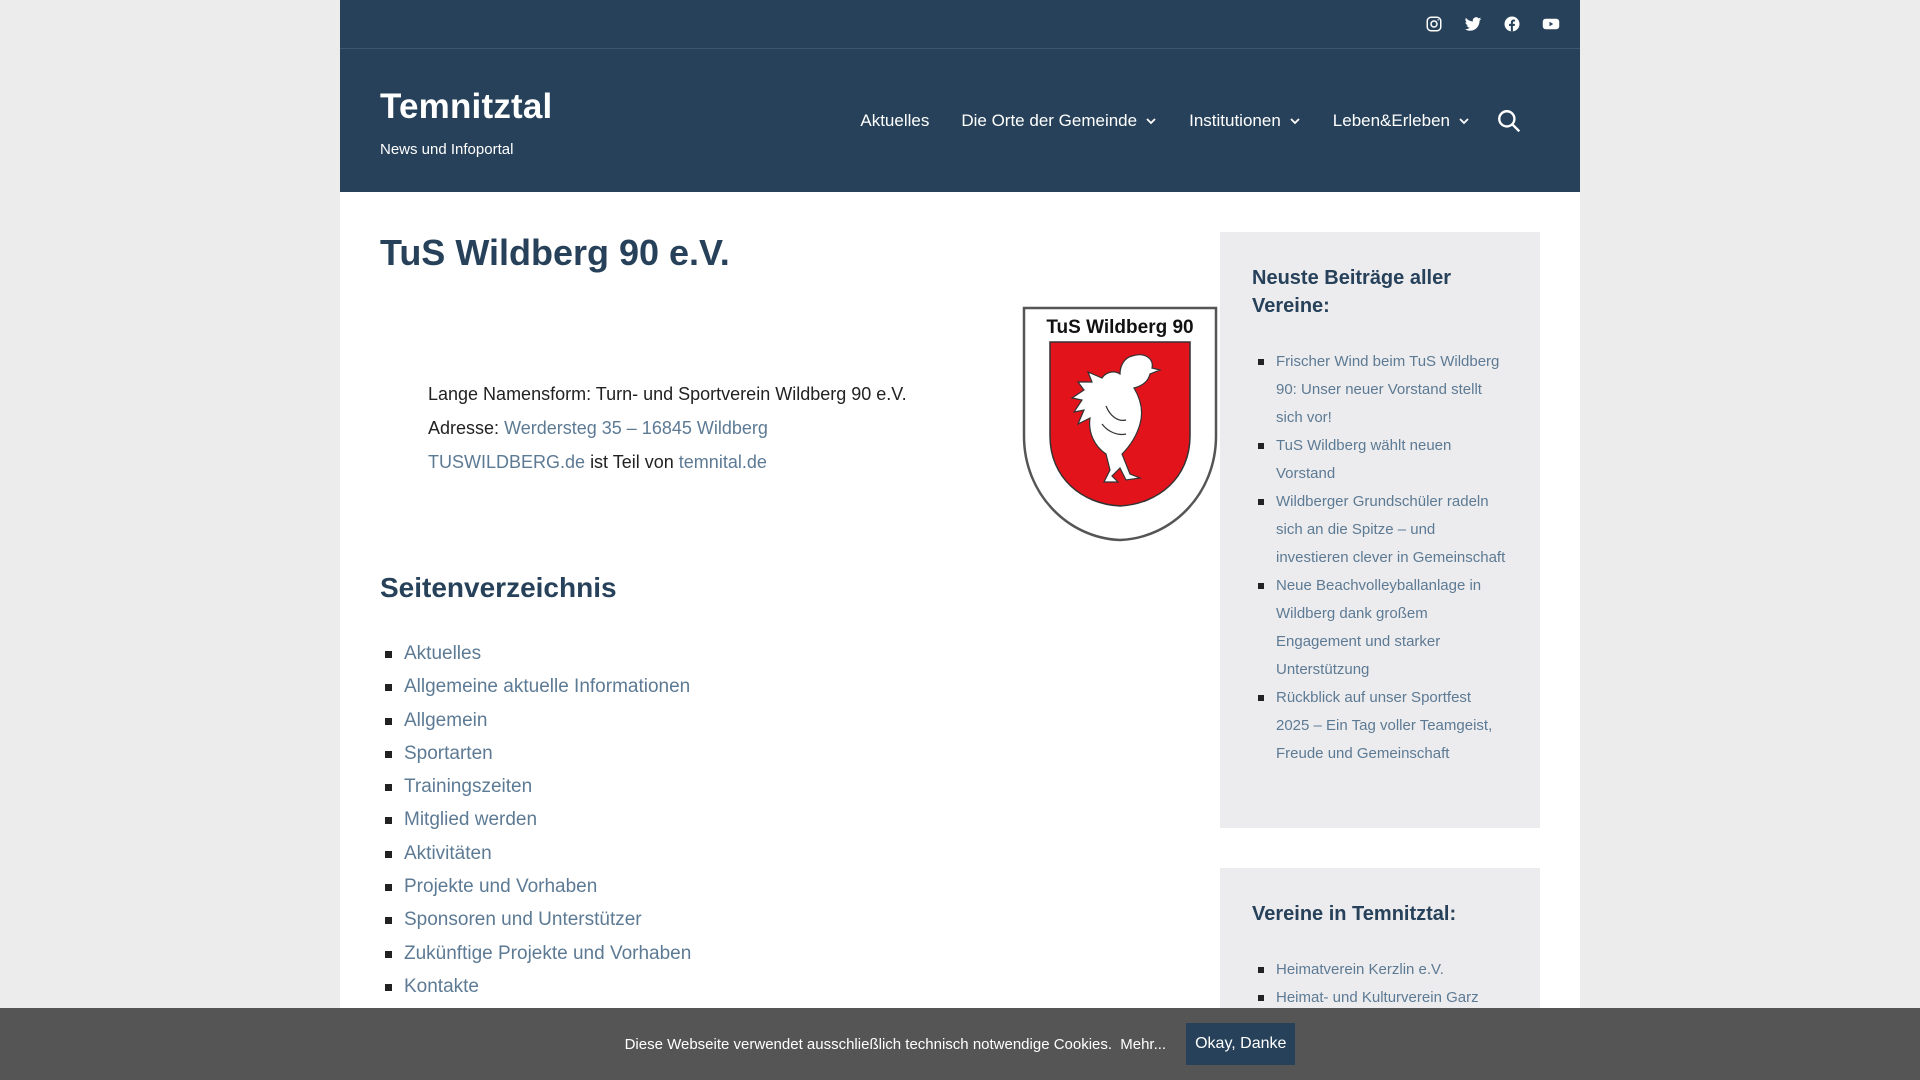 This screenshot has height=1080, width=1920. What do you see at coordinates (510, 394) in the screenshot?
I see `long-name-label: Lange Namensform:` at bounding box center [510, 394].